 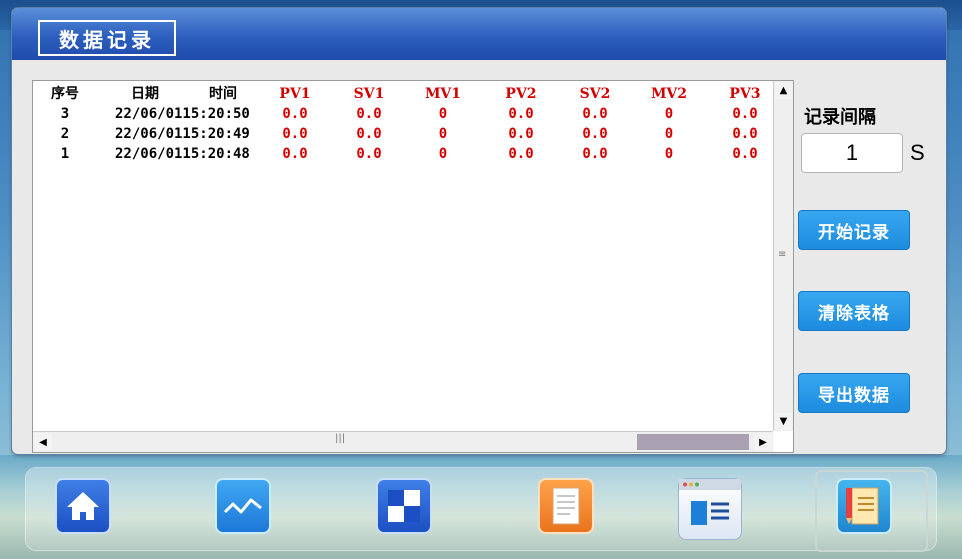 What do you see at coordinates (223, 94) in the screenshot?
I see `header-time: 时间` at bounding box center [223, 94].